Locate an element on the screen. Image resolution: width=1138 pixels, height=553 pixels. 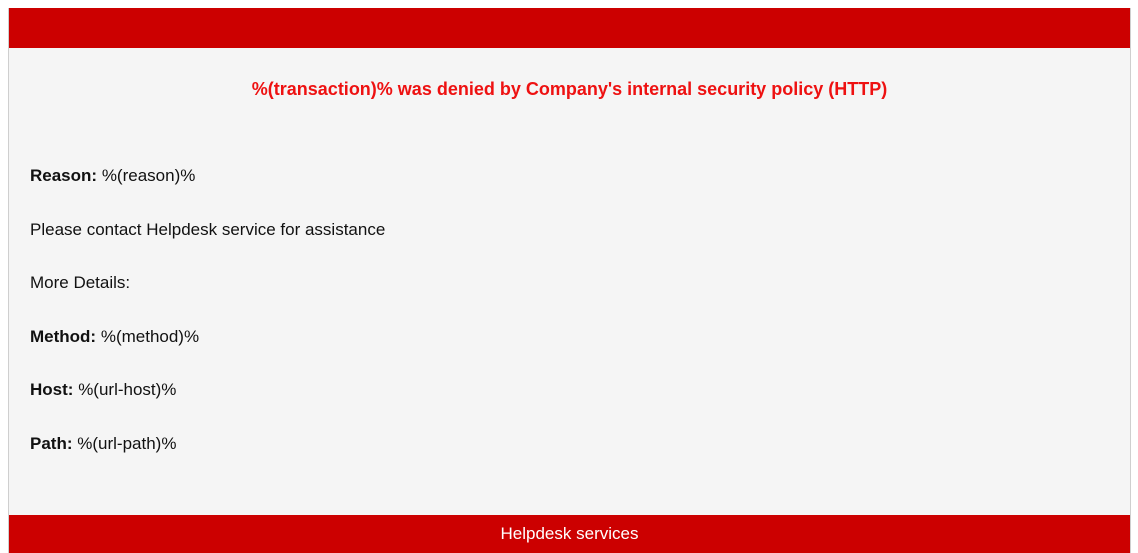
path-line: Path: %(url-path)% is located at coordinates (103, 444).